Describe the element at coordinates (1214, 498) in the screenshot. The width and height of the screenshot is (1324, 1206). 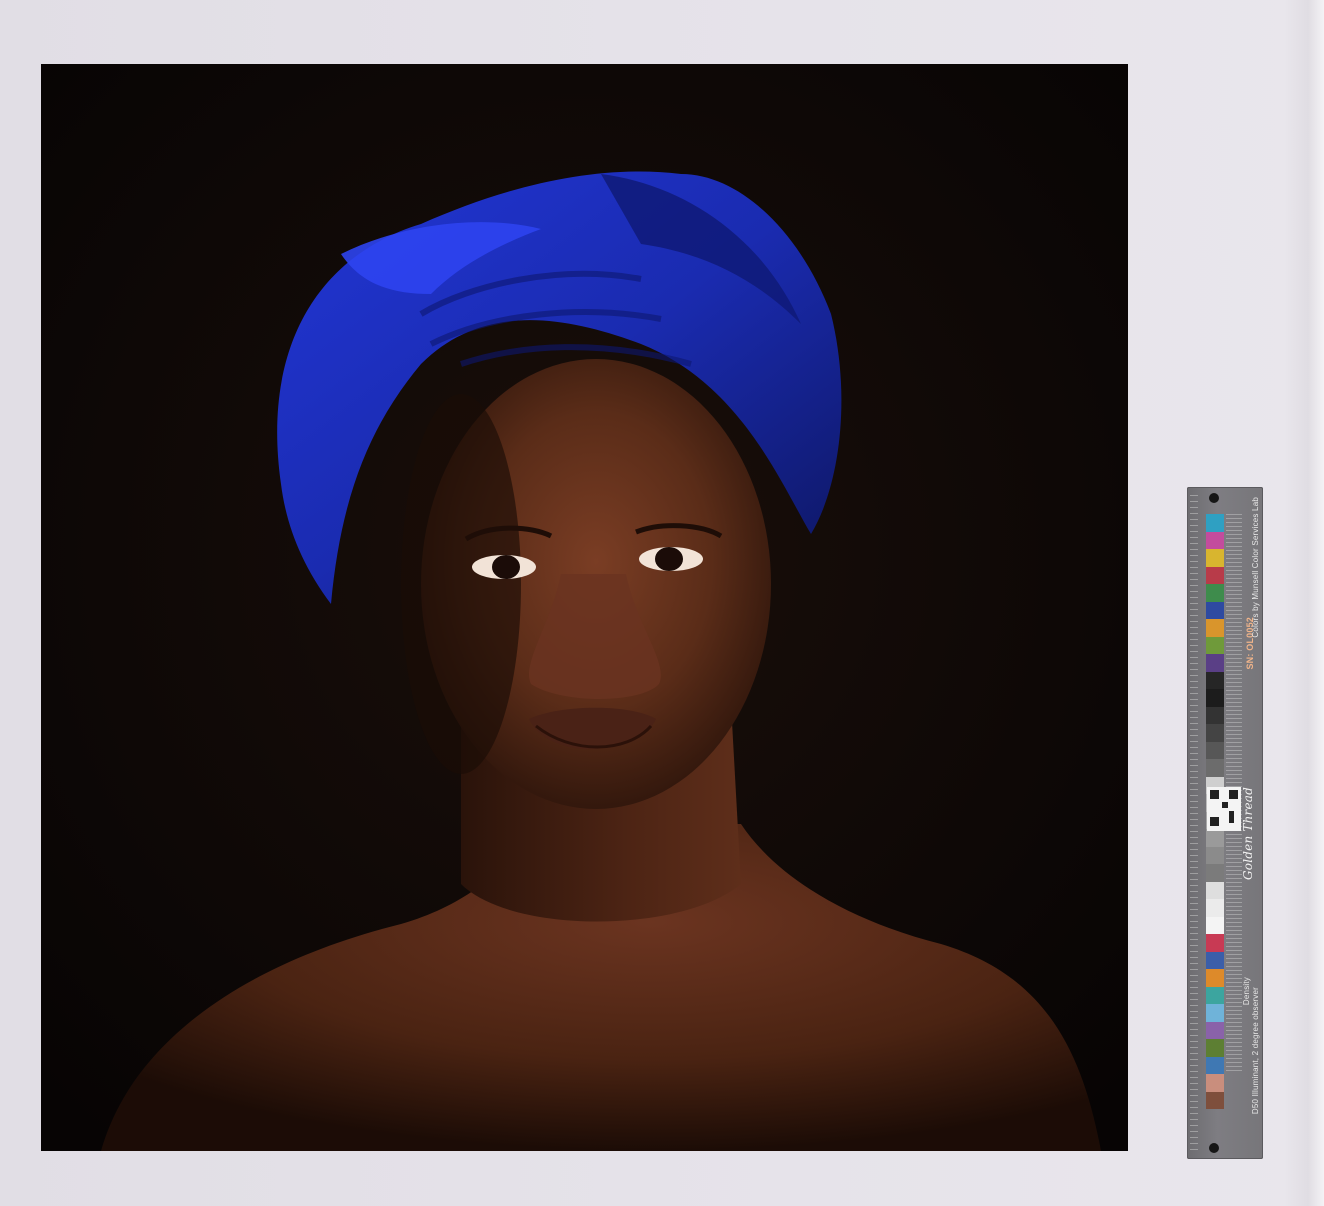
I see `mount-hole-top` at that location.